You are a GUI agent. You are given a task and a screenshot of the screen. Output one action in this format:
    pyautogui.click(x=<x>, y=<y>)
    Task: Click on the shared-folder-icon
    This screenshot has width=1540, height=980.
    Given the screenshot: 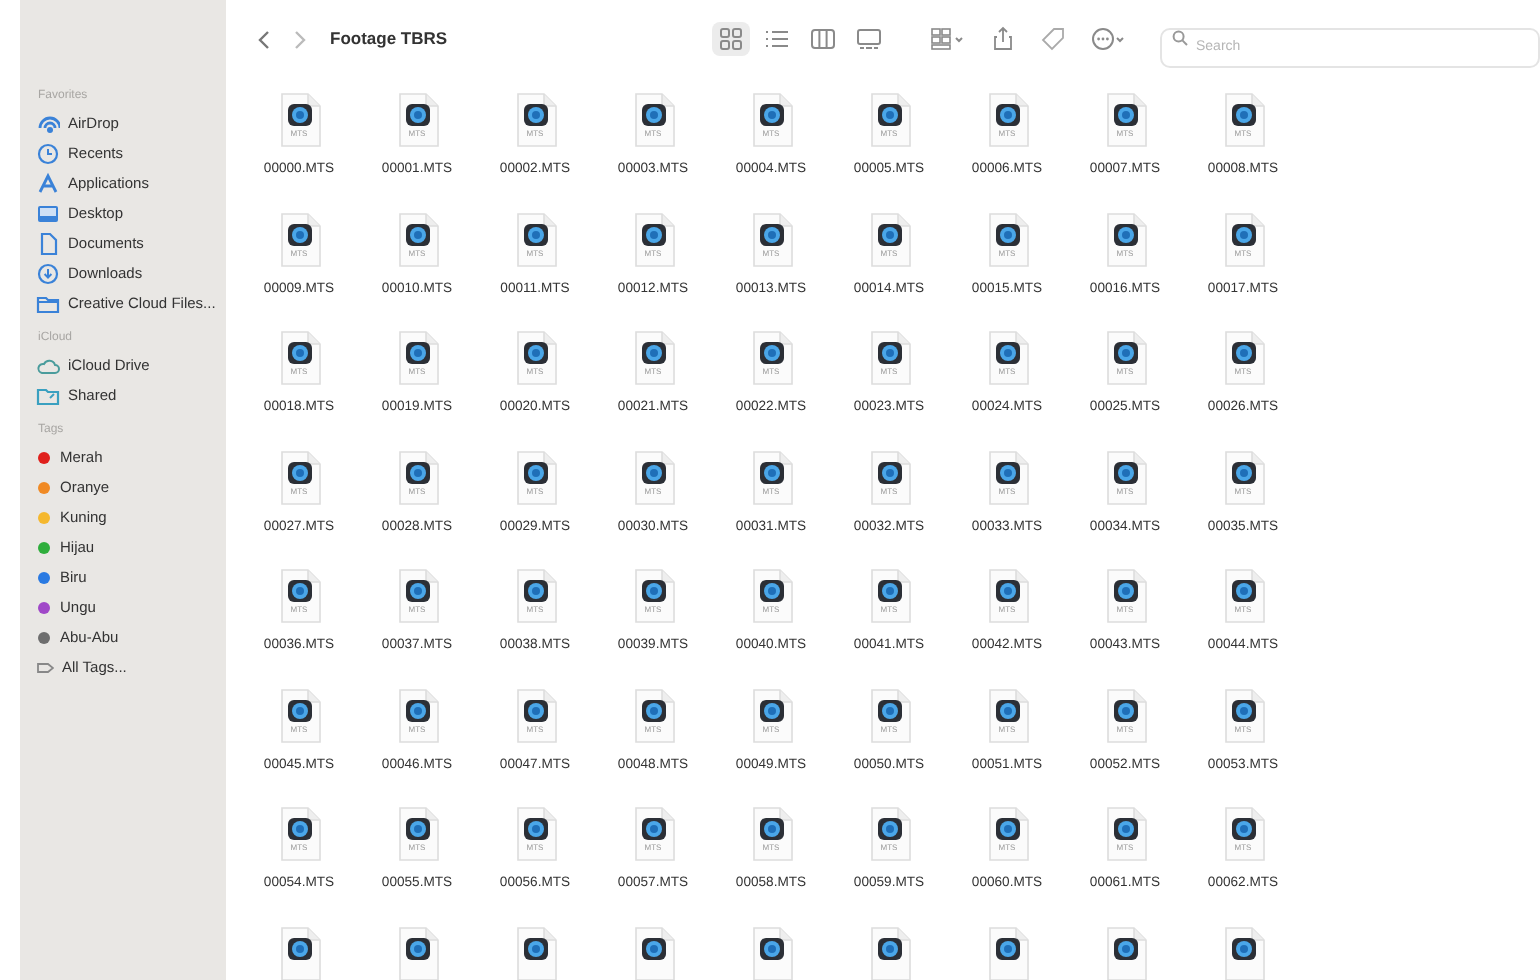 What is the action you would take?
    pyautogui.click(x=48, y=395)
    